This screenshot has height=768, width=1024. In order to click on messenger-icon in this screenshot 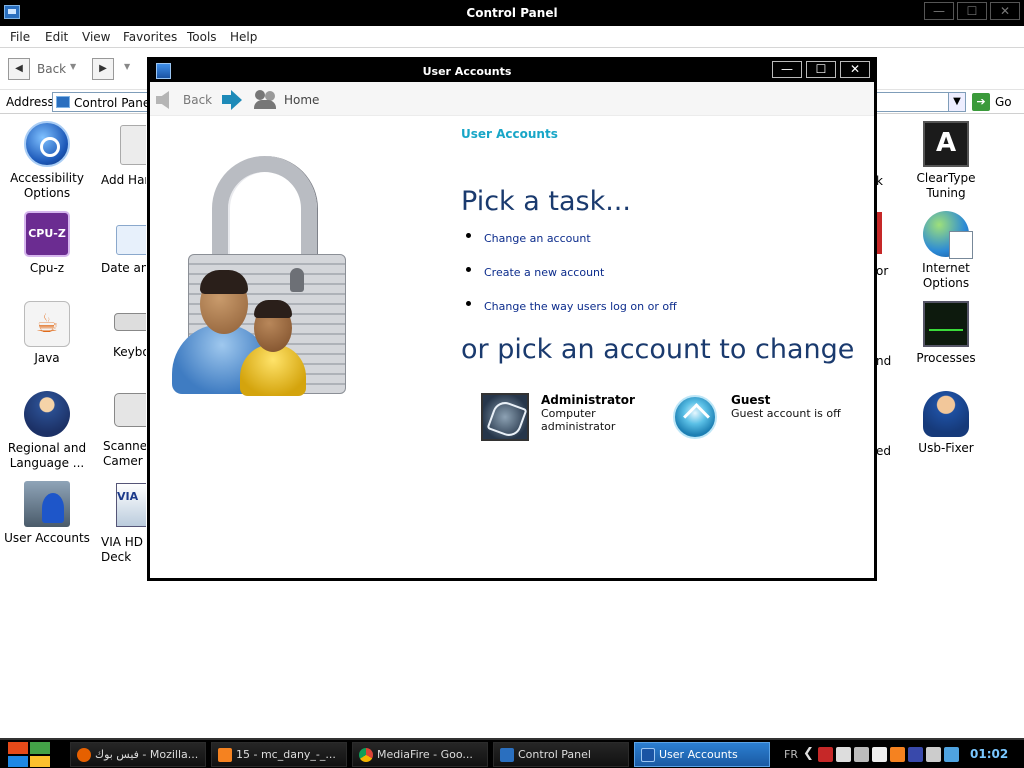, I will do `click(915, 754)`.